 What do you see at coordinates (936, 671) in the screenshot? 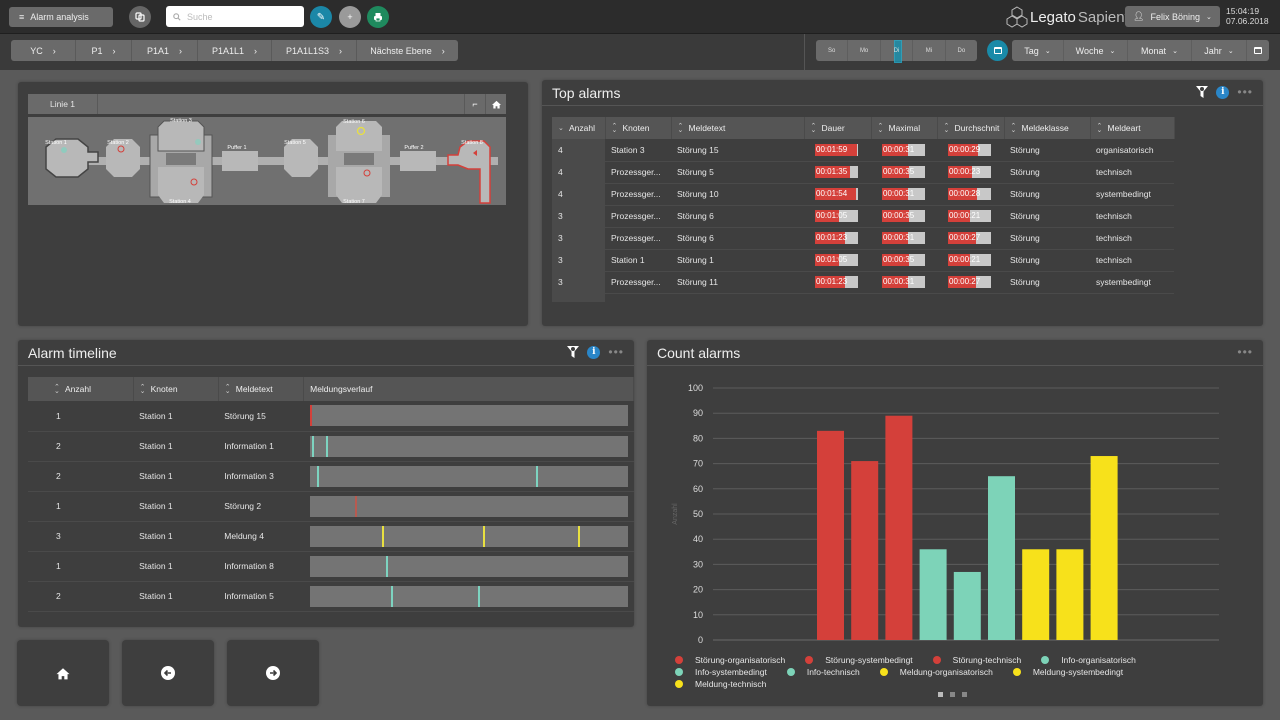
I see `legend-item: Meldung-organisatorisch` at bounding box center [936, 671].